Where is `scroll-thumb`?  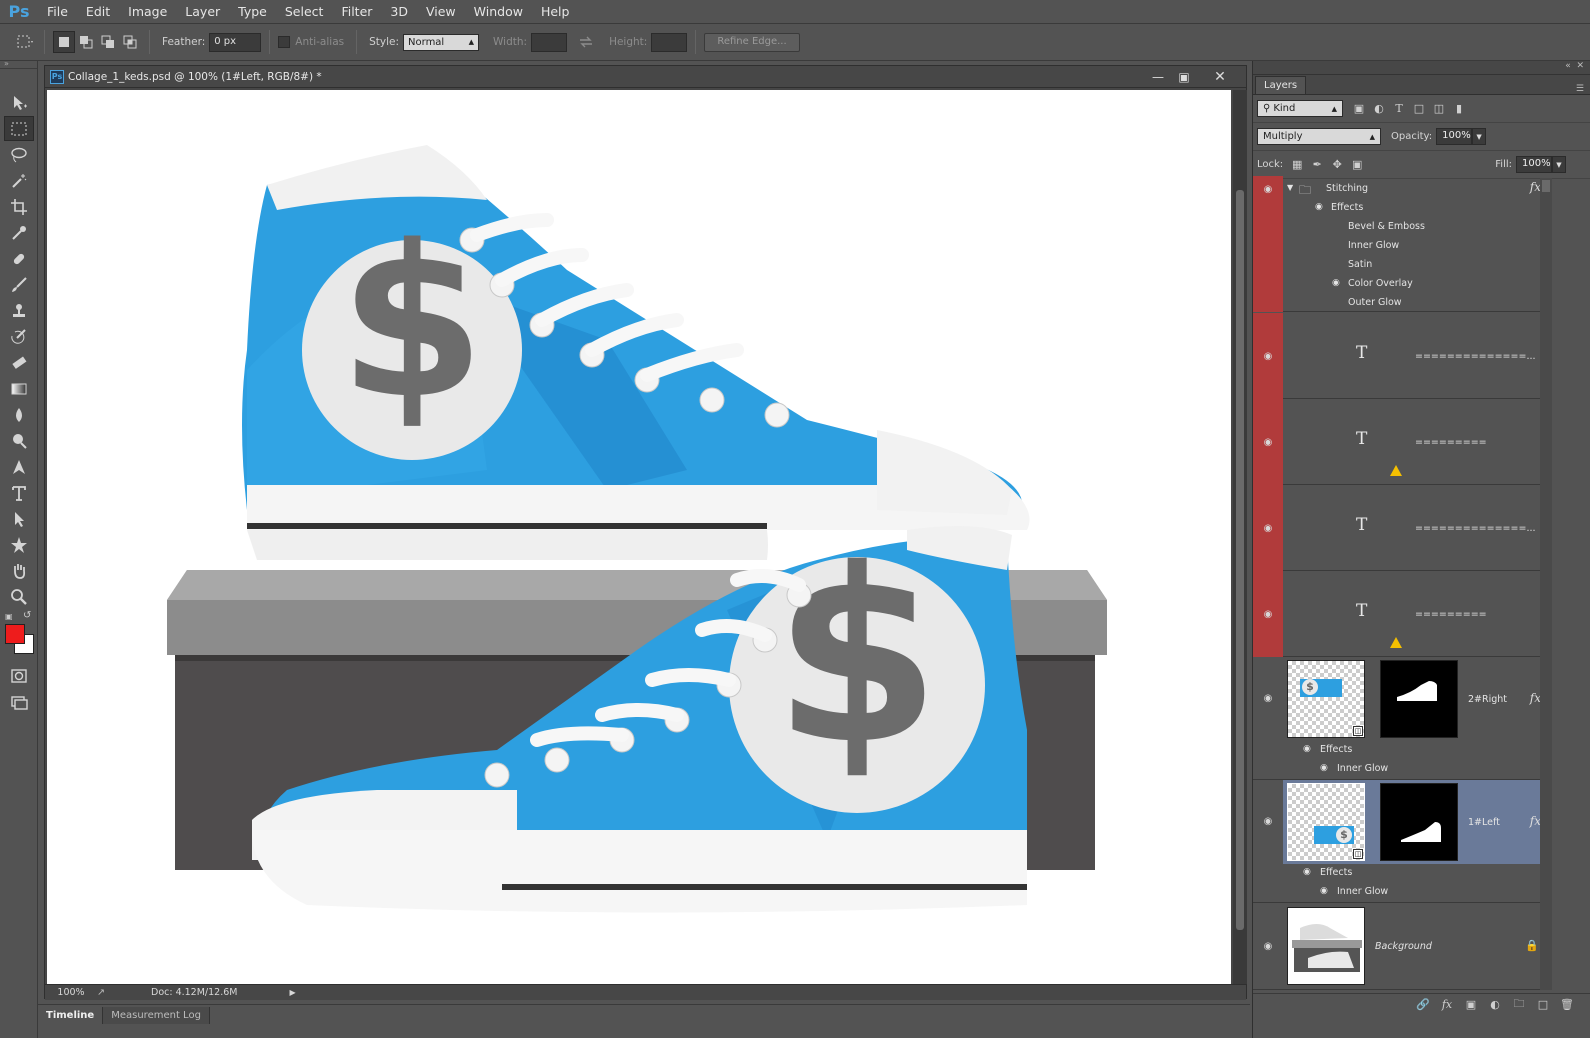 scroll-thumb is located at coordinates (1240, 560).